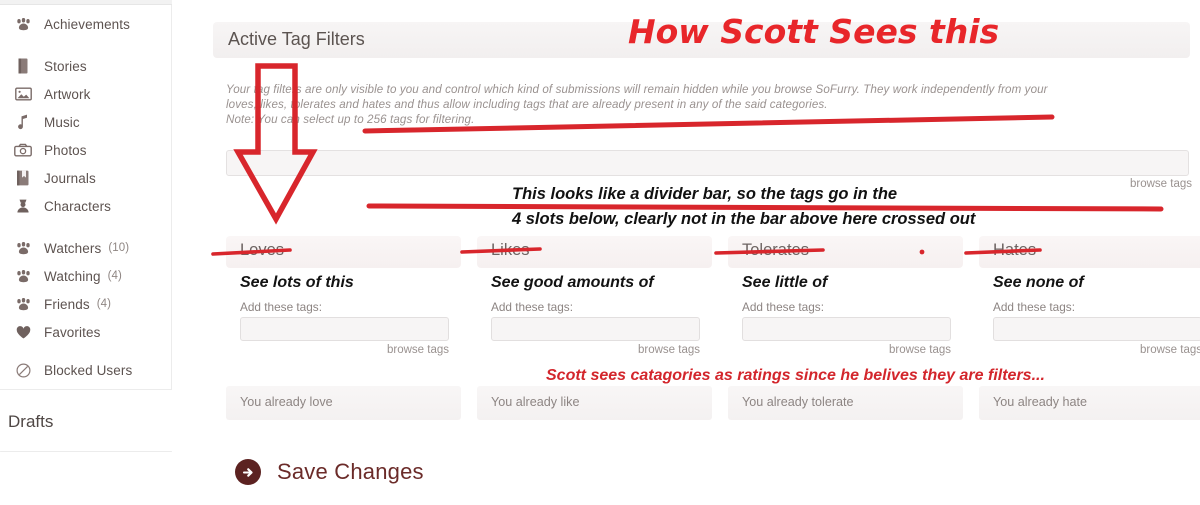  What do you see at coordinates (262, 250) in the screenshot?
I see `column-title: Loves` at bounding box center [262, 250].